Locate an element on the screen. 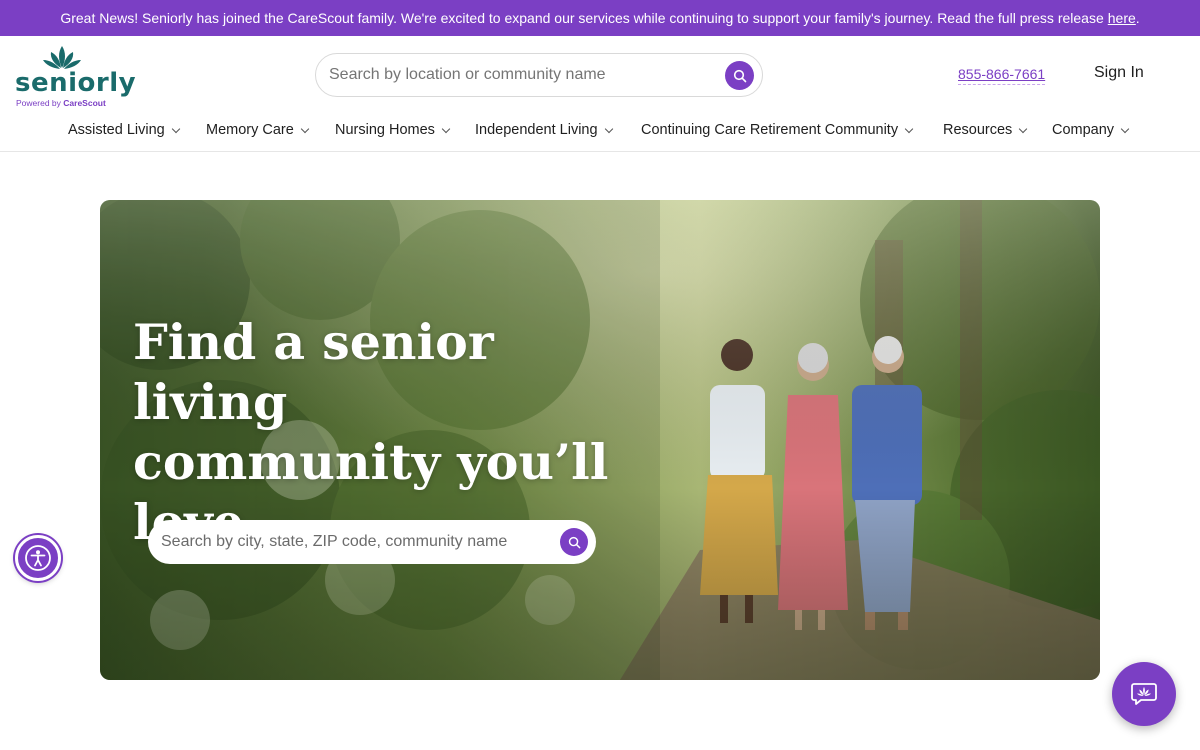 The image size is (1200, 750). nav-item-memory-care: Memory Care is located at coordinates (258, 130).